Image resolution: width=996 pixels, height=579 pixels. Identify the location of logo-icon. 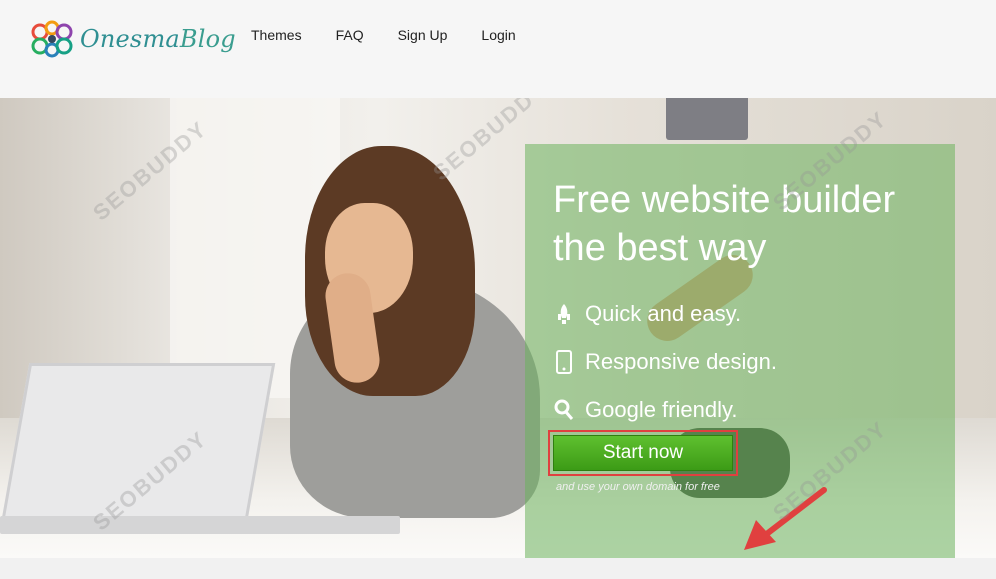
(52, 39).